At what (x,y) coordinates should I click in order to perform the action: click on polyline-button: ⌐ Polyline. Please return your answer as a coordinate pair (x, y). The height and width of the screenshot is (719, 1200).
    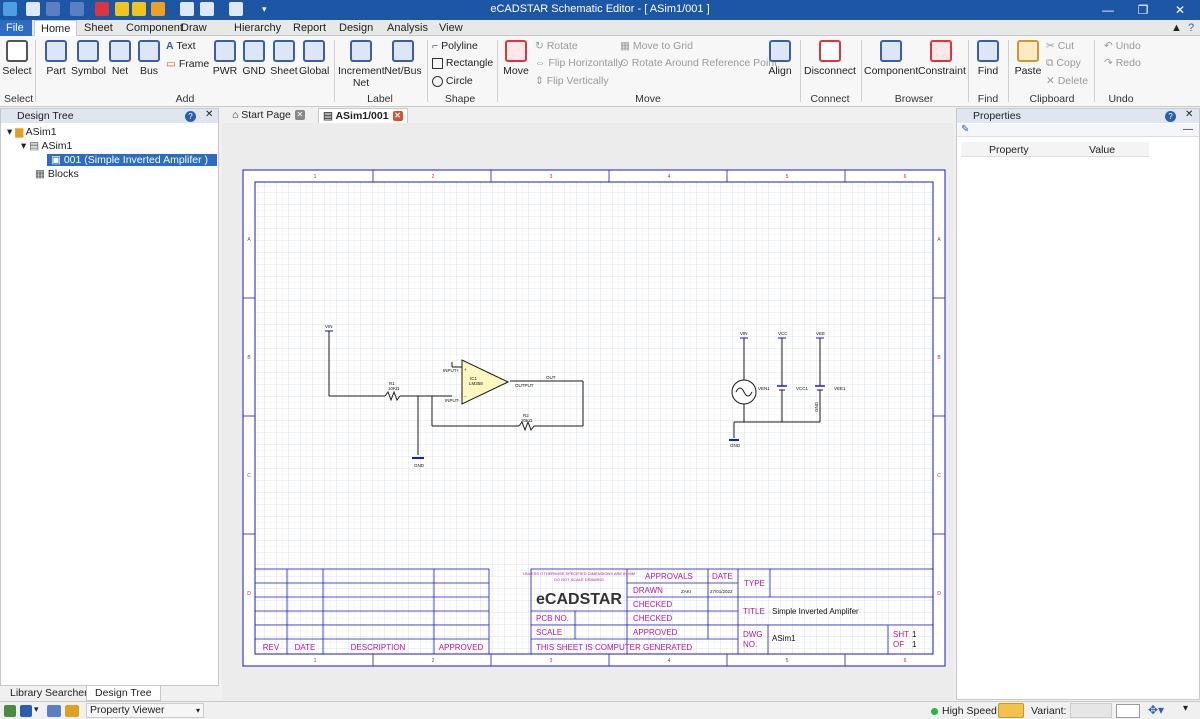
    Looking at the image, I should click on (455, 46).